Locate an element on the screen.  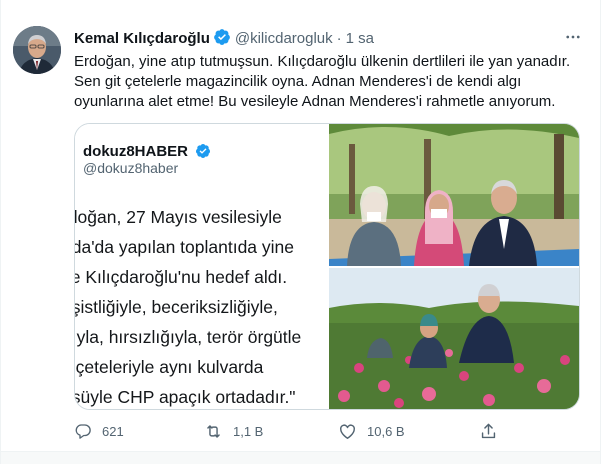
tweet-timestamp: 1 sa is located at coordinates (360, 38).